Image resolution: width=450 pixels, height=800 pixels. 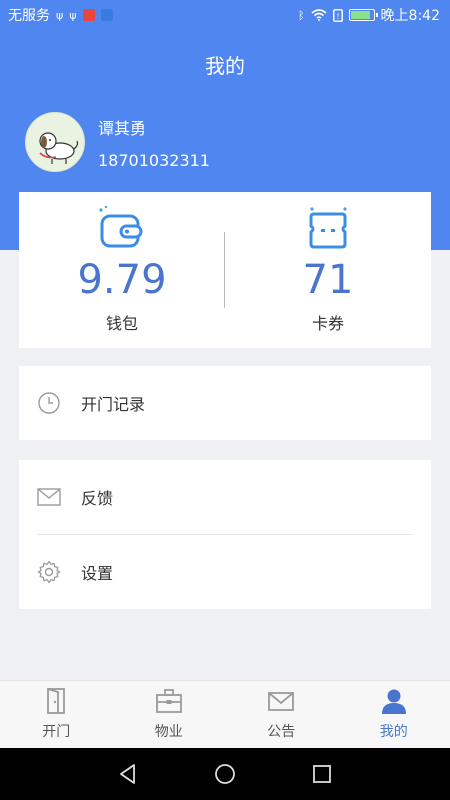 I want to click on home-icon, so click(x=225, y=774).